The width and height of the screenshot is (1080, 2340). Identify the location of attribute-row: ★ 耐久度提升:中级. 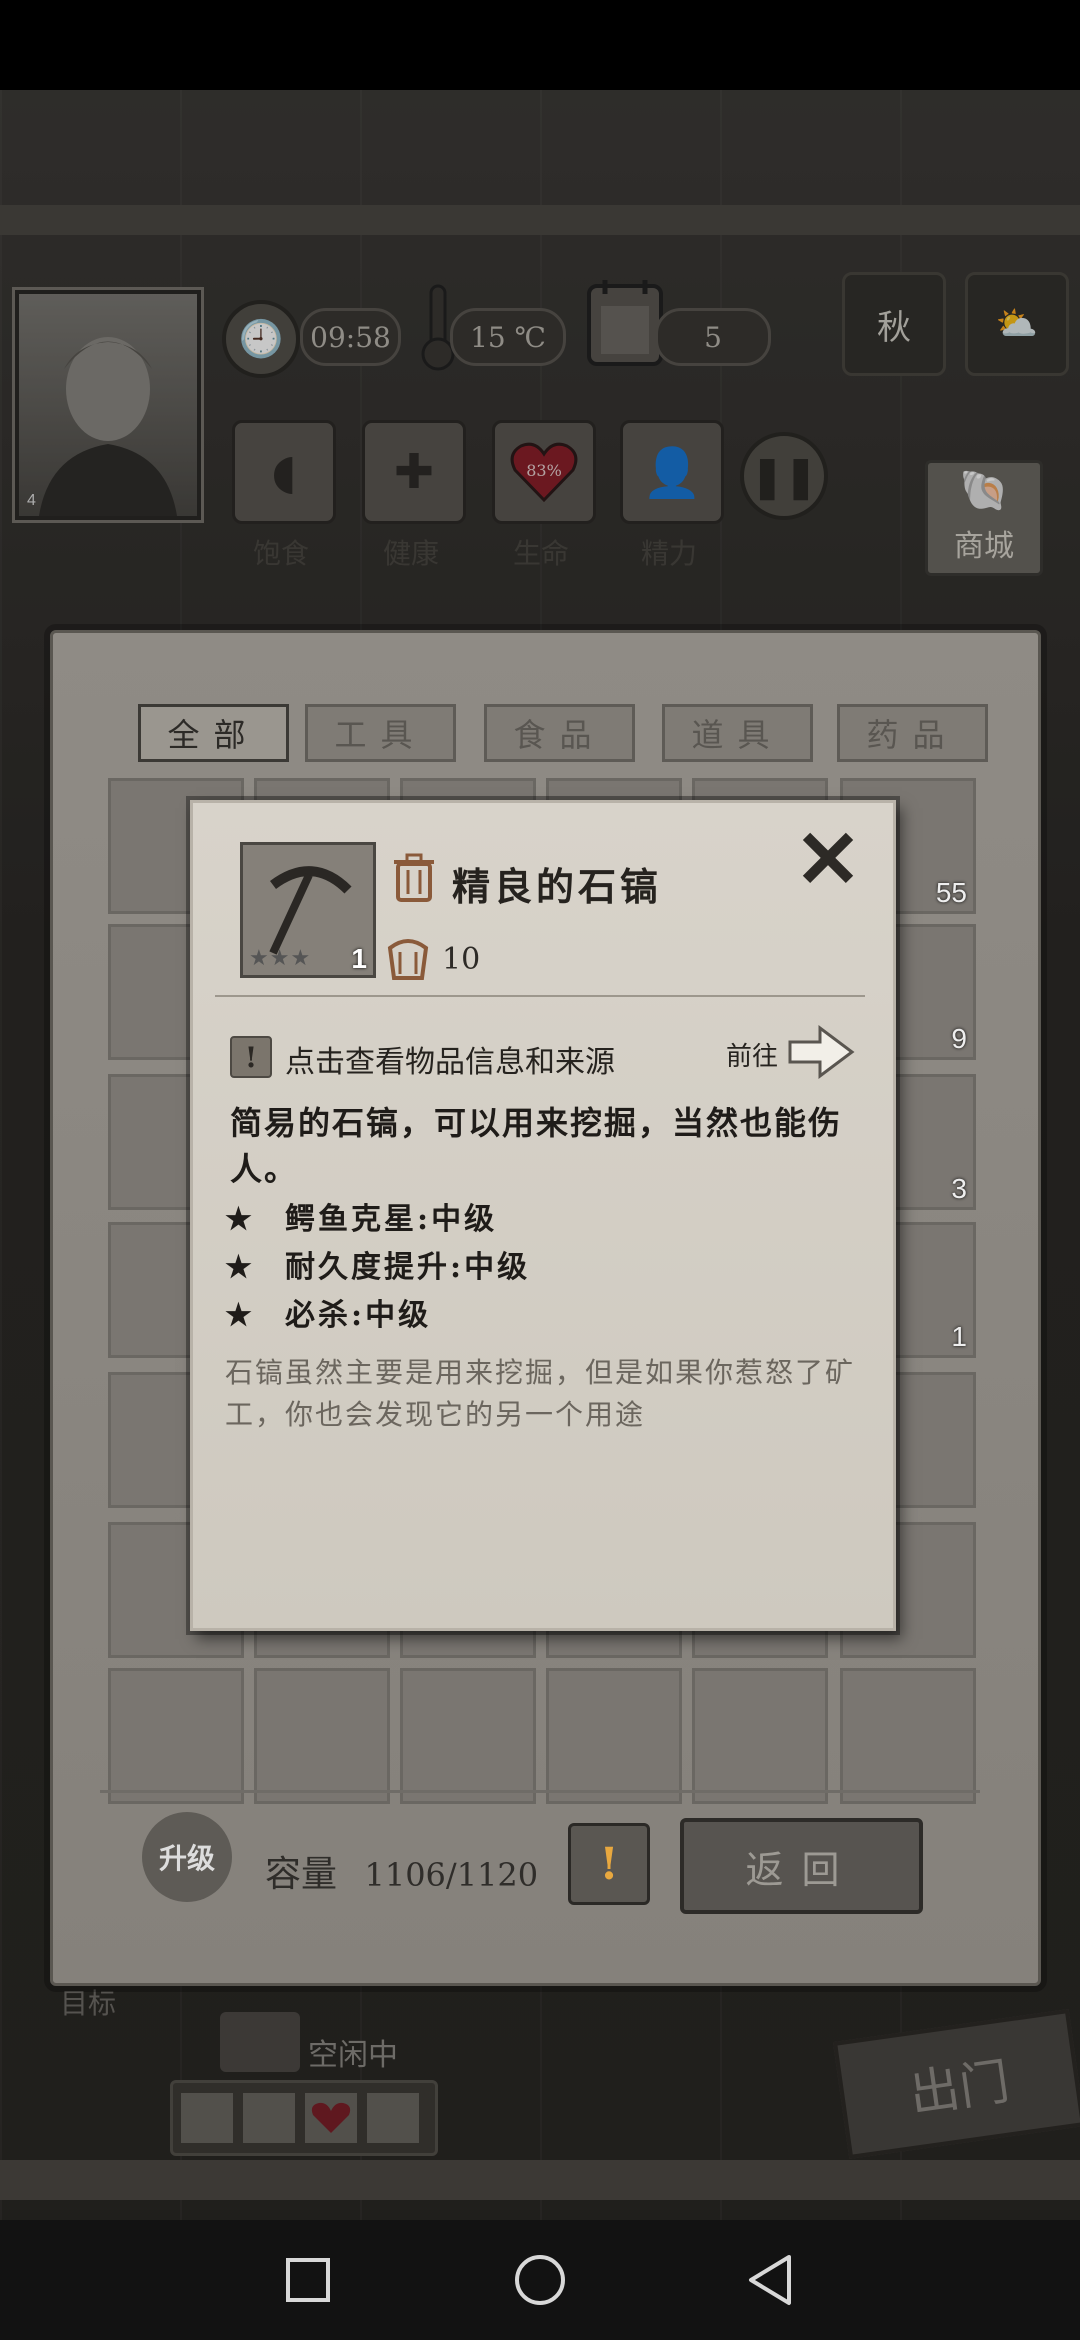
(377, 1264).